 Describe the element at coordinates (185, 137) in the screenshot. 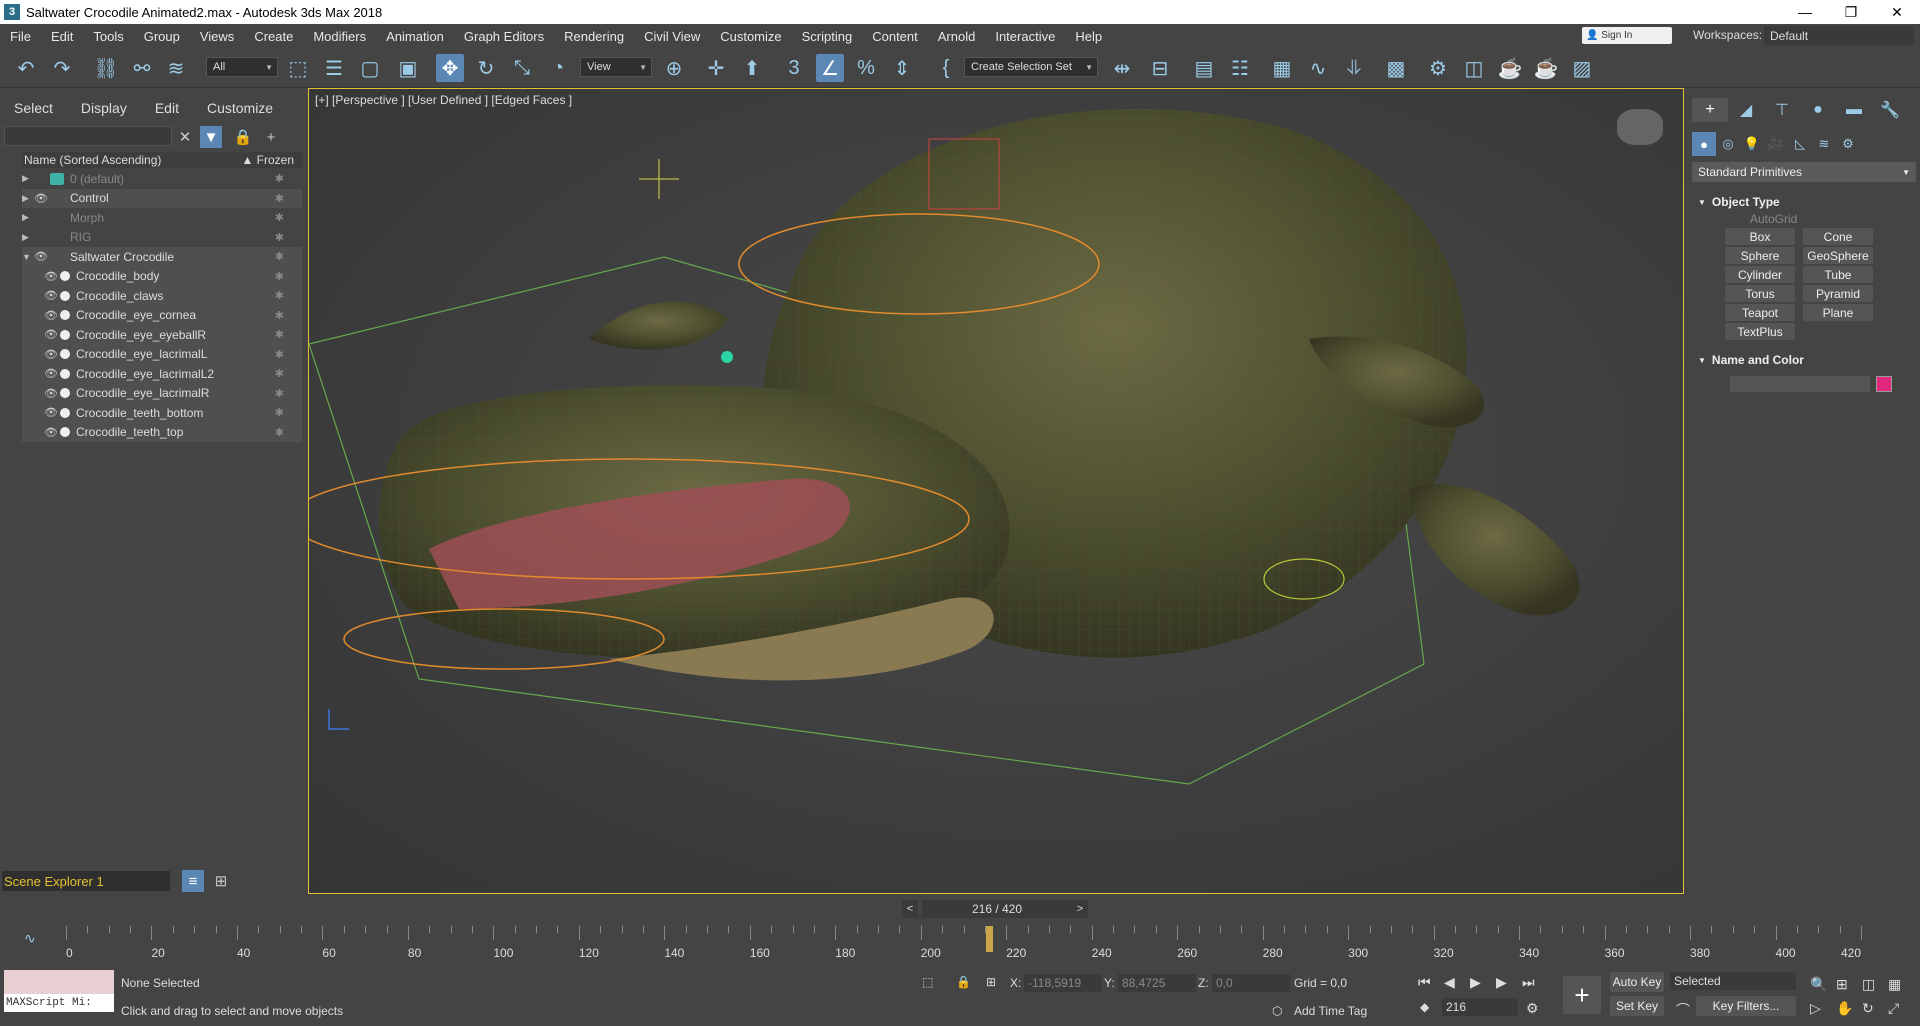

I see `clear-search-icon: ✕` at that location.